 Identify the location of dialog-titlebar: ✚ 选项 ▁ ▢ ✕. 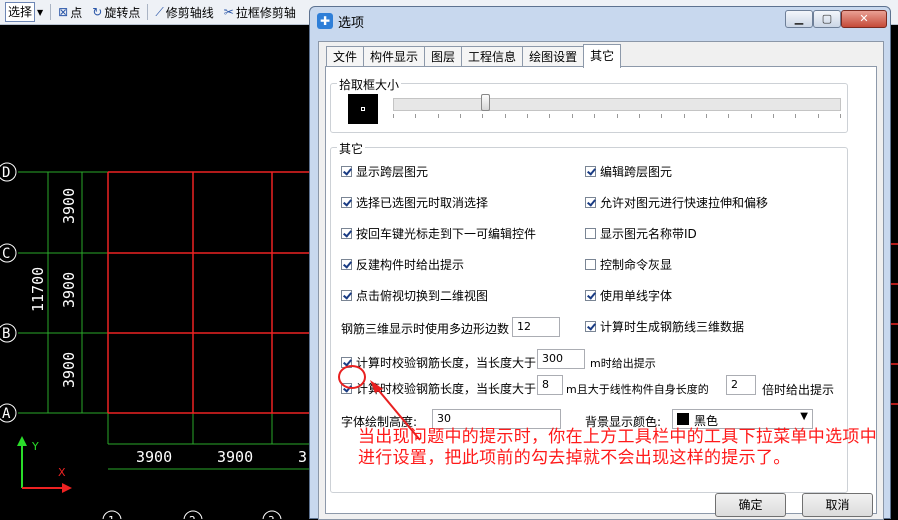
(600, 20).